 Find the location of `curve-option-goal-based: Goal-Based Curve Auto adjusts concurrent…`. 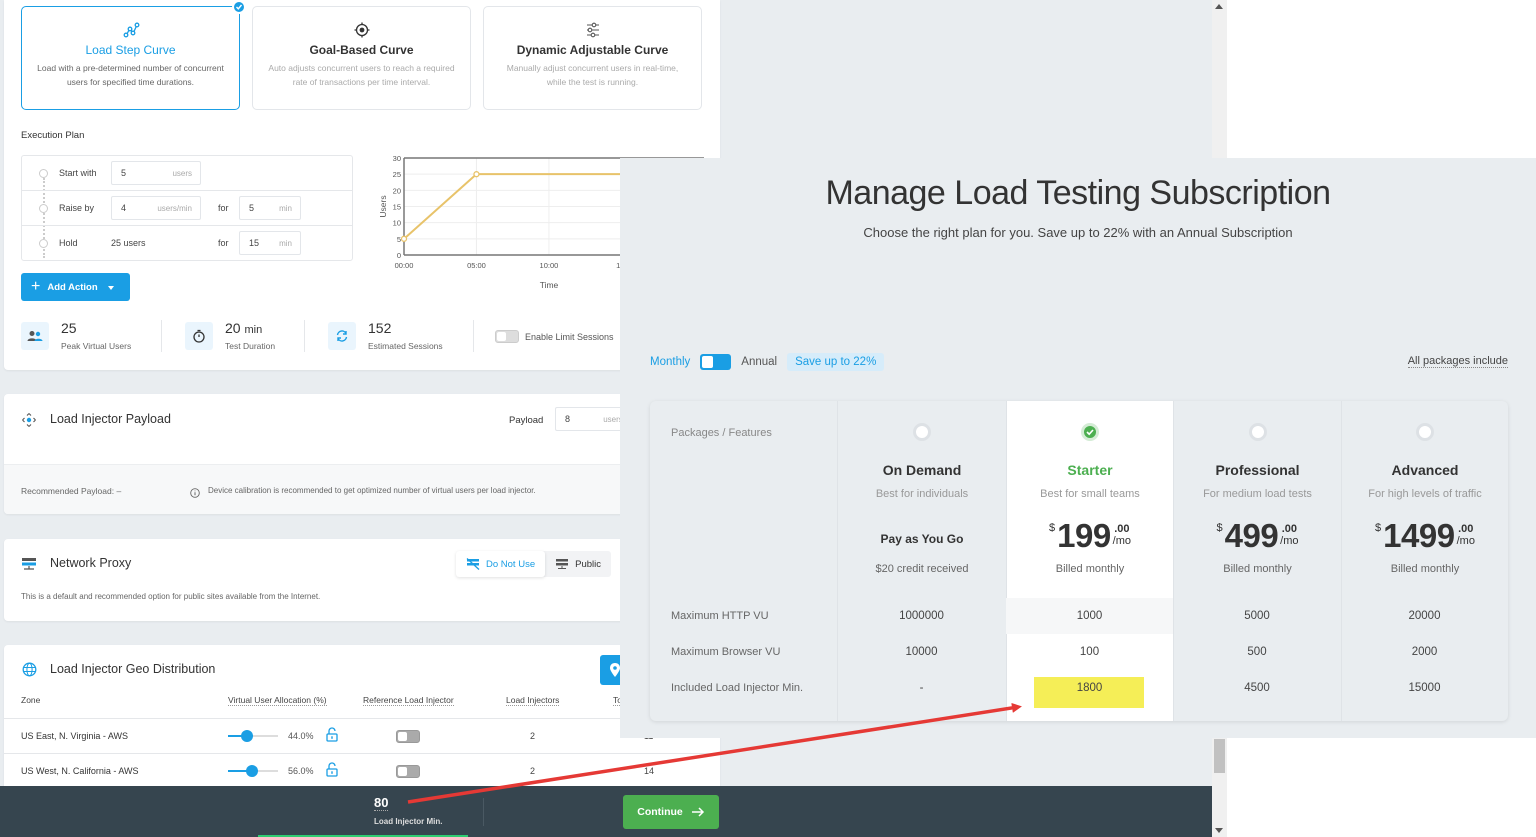

curve-option-goal-based: Goal-Based Curve Auto adjusts concurrent… is located at coordinates (361, 58).